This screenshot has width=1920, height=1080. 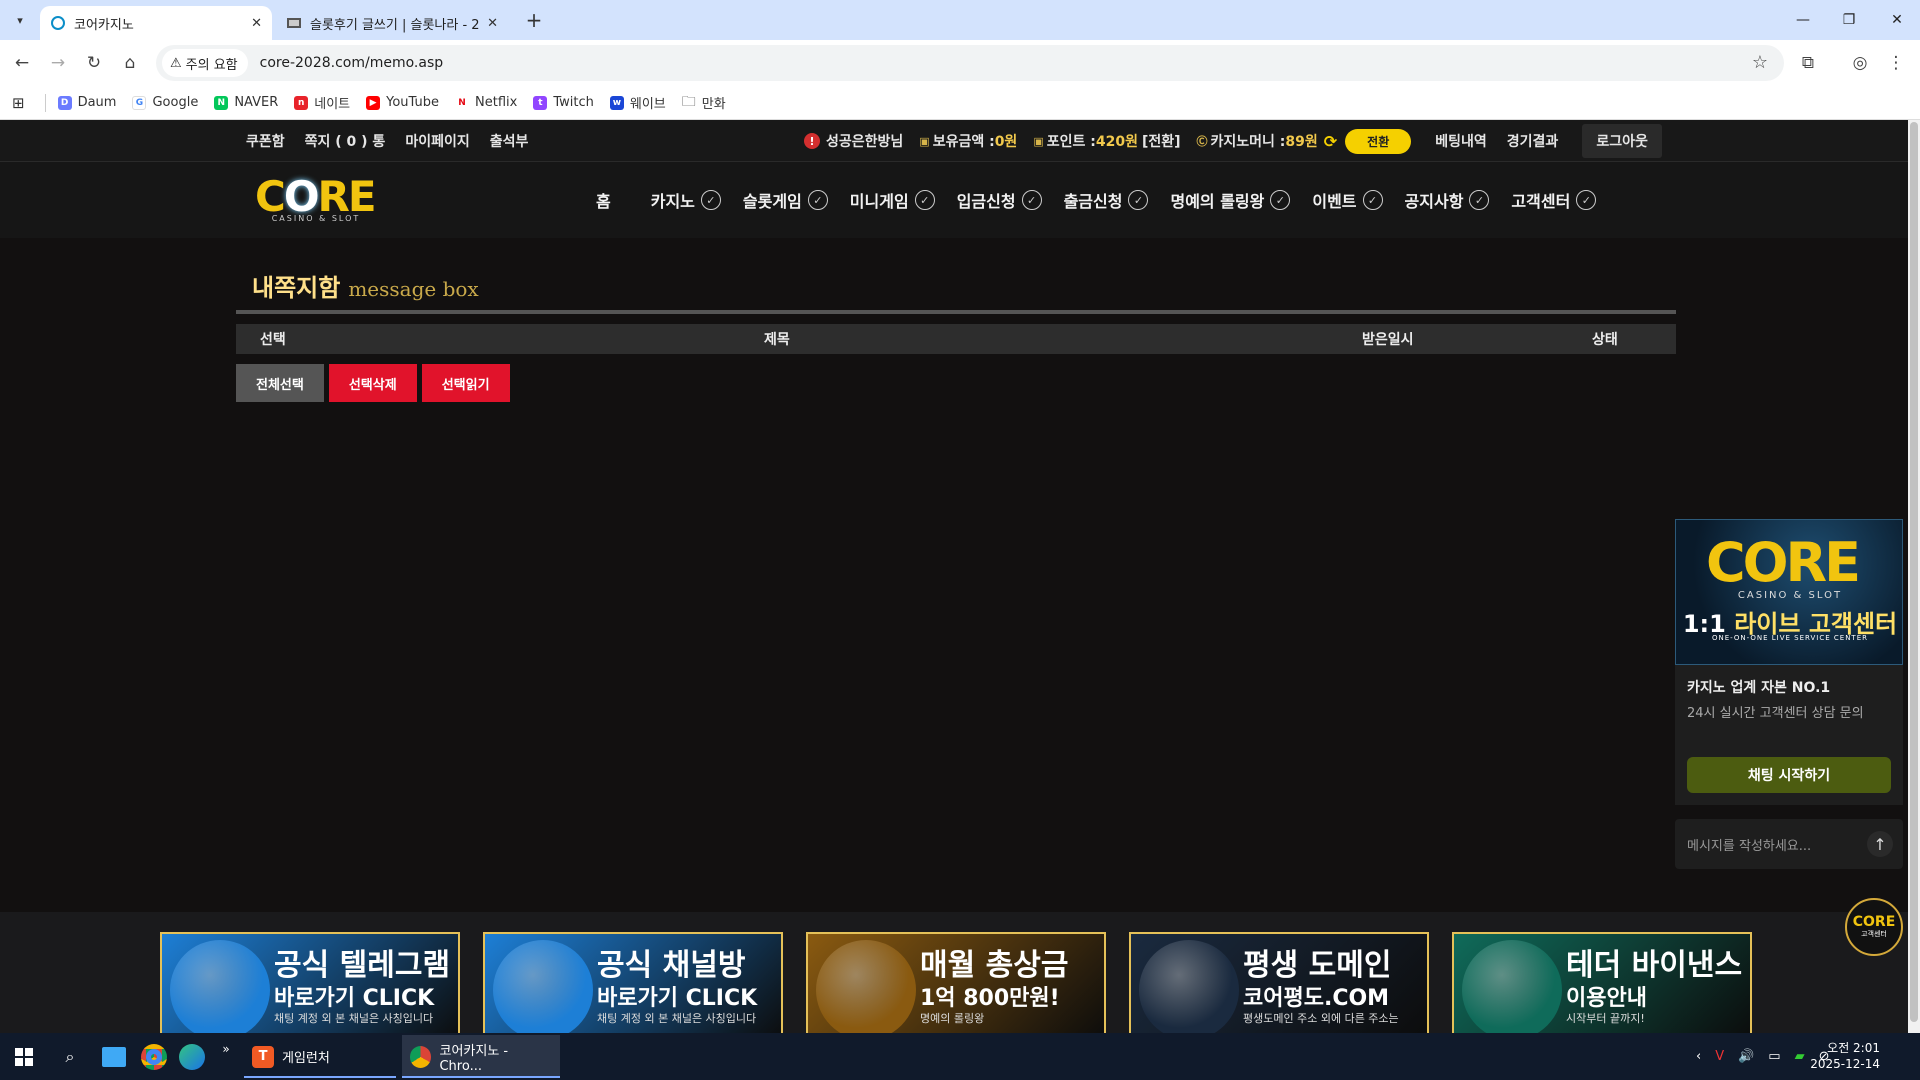 I want to click on tab-inactive: 슬롯후기 글쓰기 | 슬롯나라 - 2 ✕, so click(x=392, y=23).